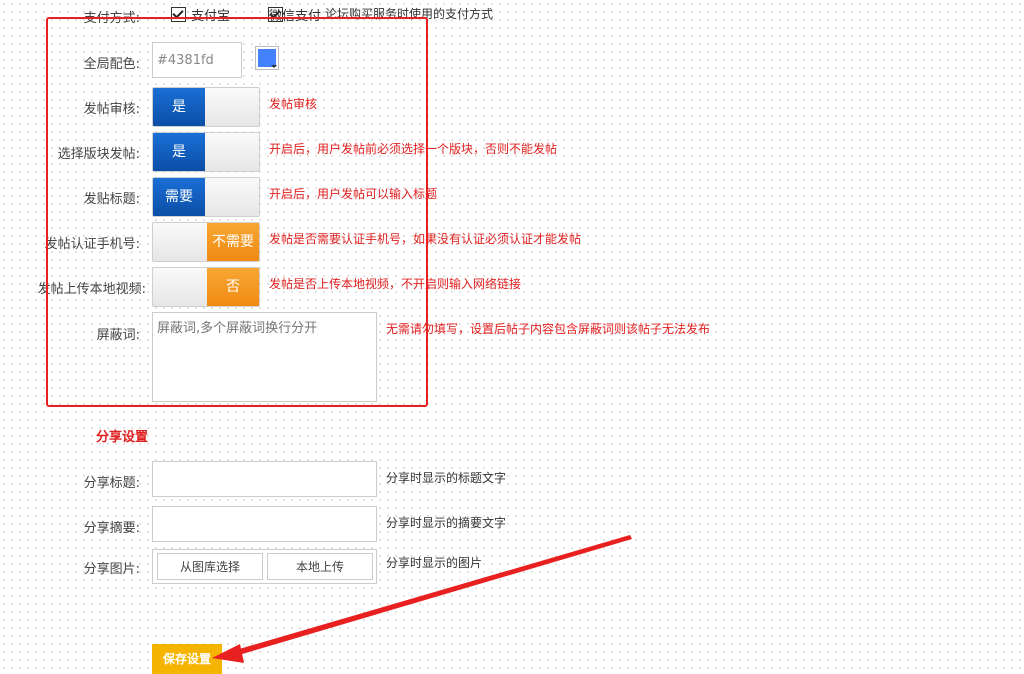 This screenshot has width=1024, height=674. I want to click on annotation-arrow-head, so click(228, 653).